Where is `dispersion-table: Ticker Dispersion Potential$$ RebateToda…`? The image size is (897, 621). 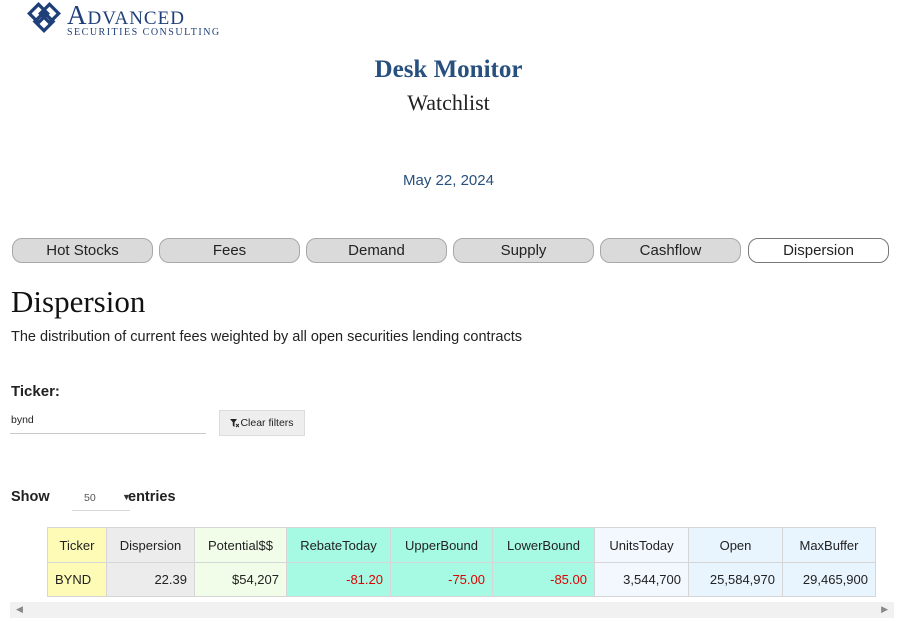 dispersion-table: Ticker Dispersion Potential$$ RebateToda… is located at coordinates (461, 562).